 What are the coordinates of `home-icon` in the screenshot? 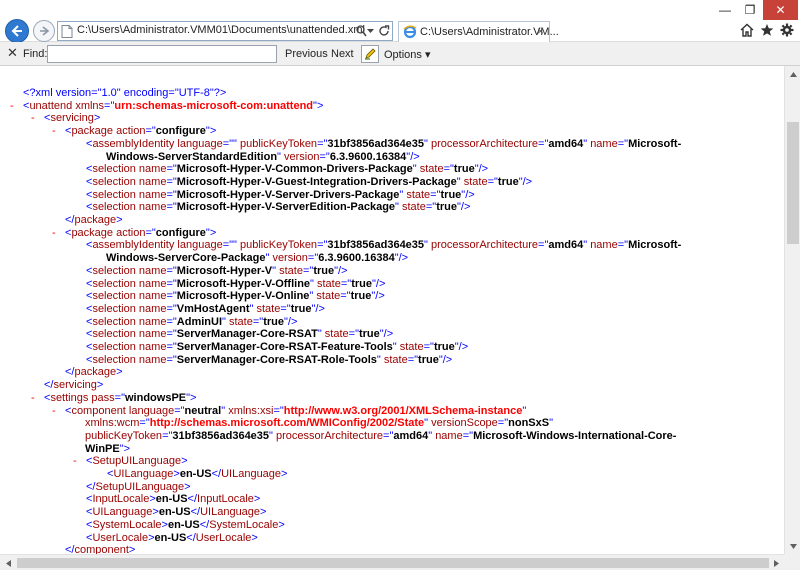 It's located at (747, 30).